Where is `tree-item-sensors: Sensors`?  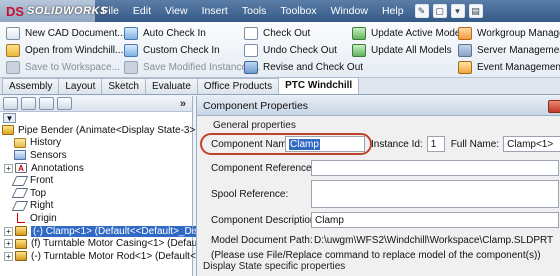
tree-item-sensors: Sensors is located at coordinates (97, 155).